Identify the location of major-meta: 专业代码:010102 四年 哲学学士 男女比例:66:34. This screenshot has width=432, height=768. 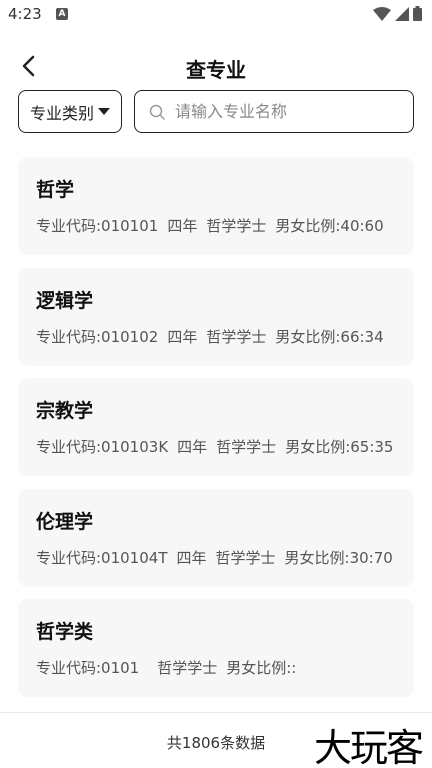
(216, 336).